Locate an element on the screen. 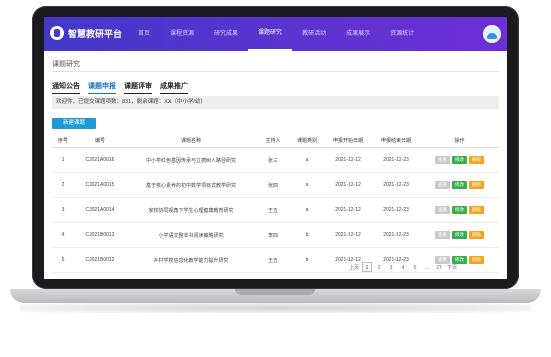 Image resolution: width=551 pixels, height=357 pixels. nav-item-1: 课程资源 is located at coordinates (182, 34).